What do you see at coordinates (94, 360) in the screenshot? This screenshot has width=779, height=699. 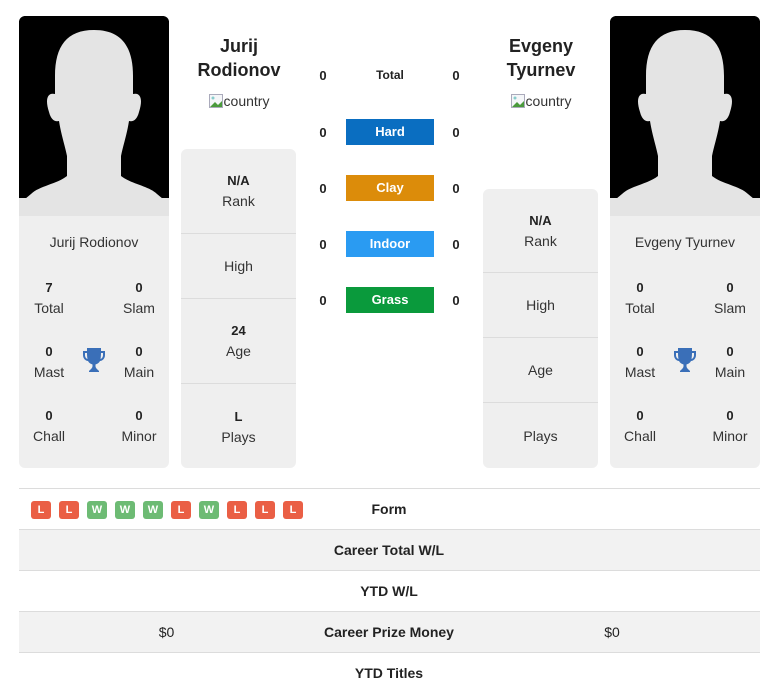 I see `trophy-icon` at bounding box center [94, 360].